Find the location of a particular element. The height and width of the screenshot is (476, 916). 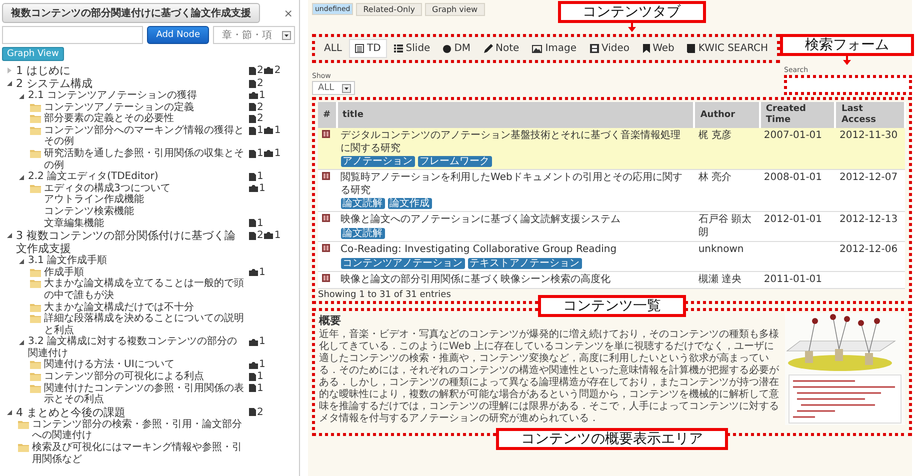

date-cell: 2012-11-30 is located at coordinates (868, 135).